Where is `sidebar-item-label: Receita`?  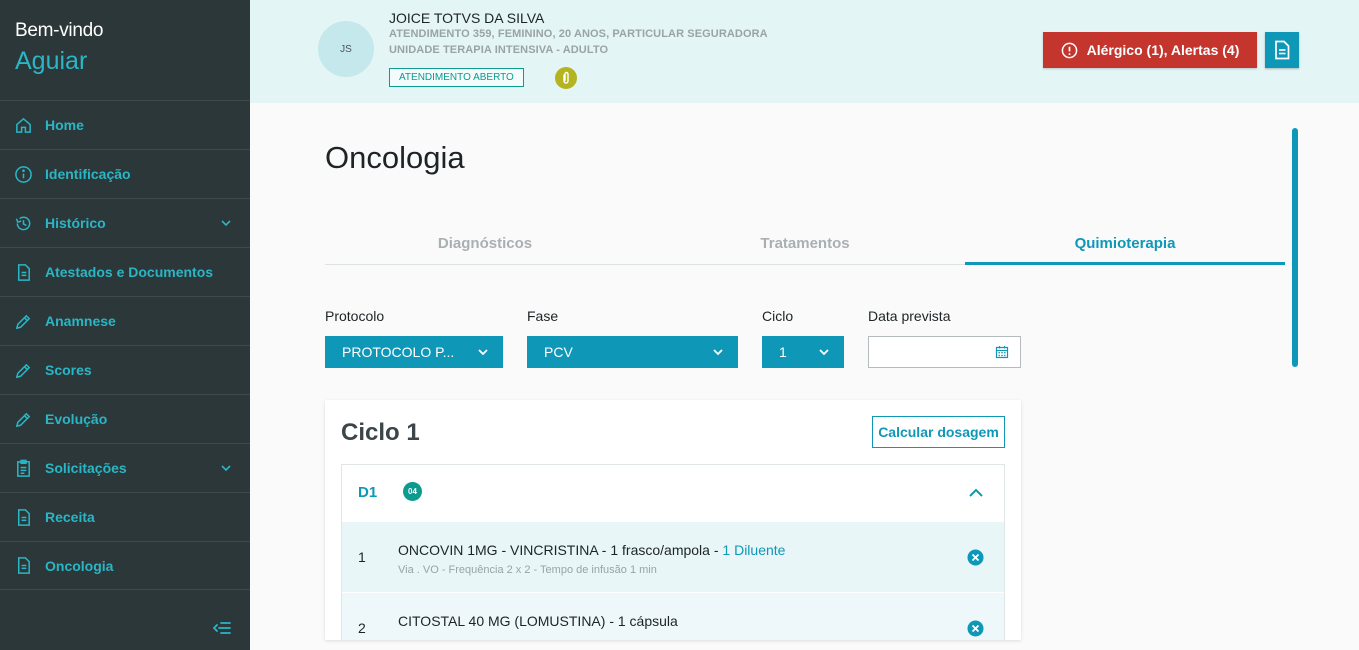 sidebar-item-label: Receita is located at coordinates (70, 517).